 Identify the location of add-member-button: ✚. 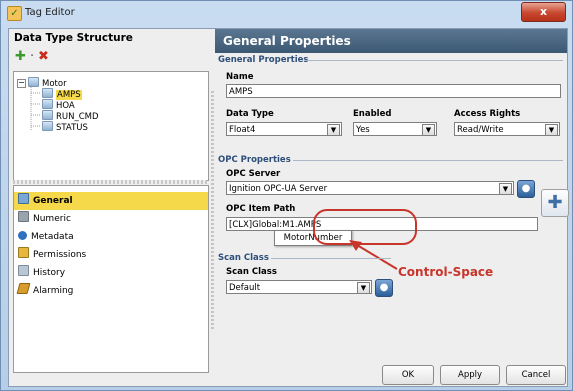
(20, 56).